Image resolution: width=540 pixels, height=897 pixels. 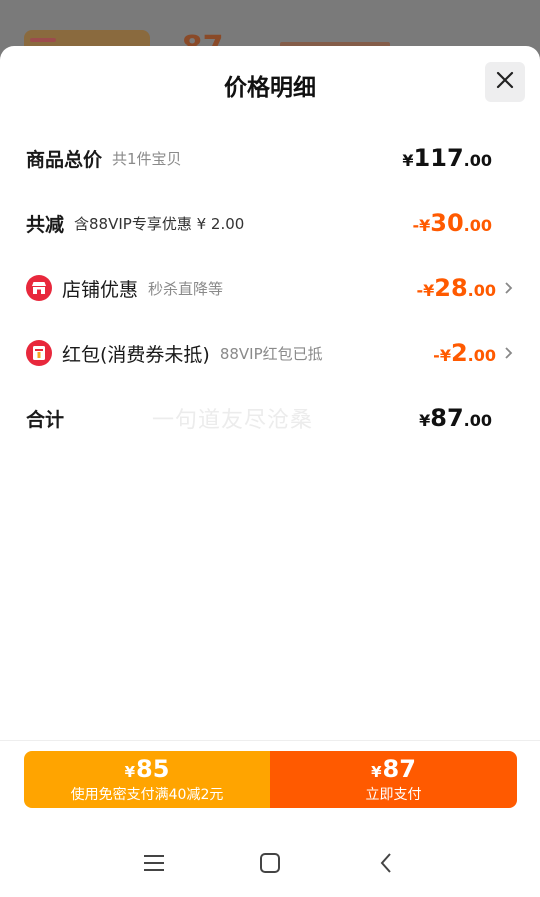 What do you see at coordinates (233, 420) in the screenshot?
I see `watermark-text: 一句道友尽沧桑` at bounding box center [233, 420].